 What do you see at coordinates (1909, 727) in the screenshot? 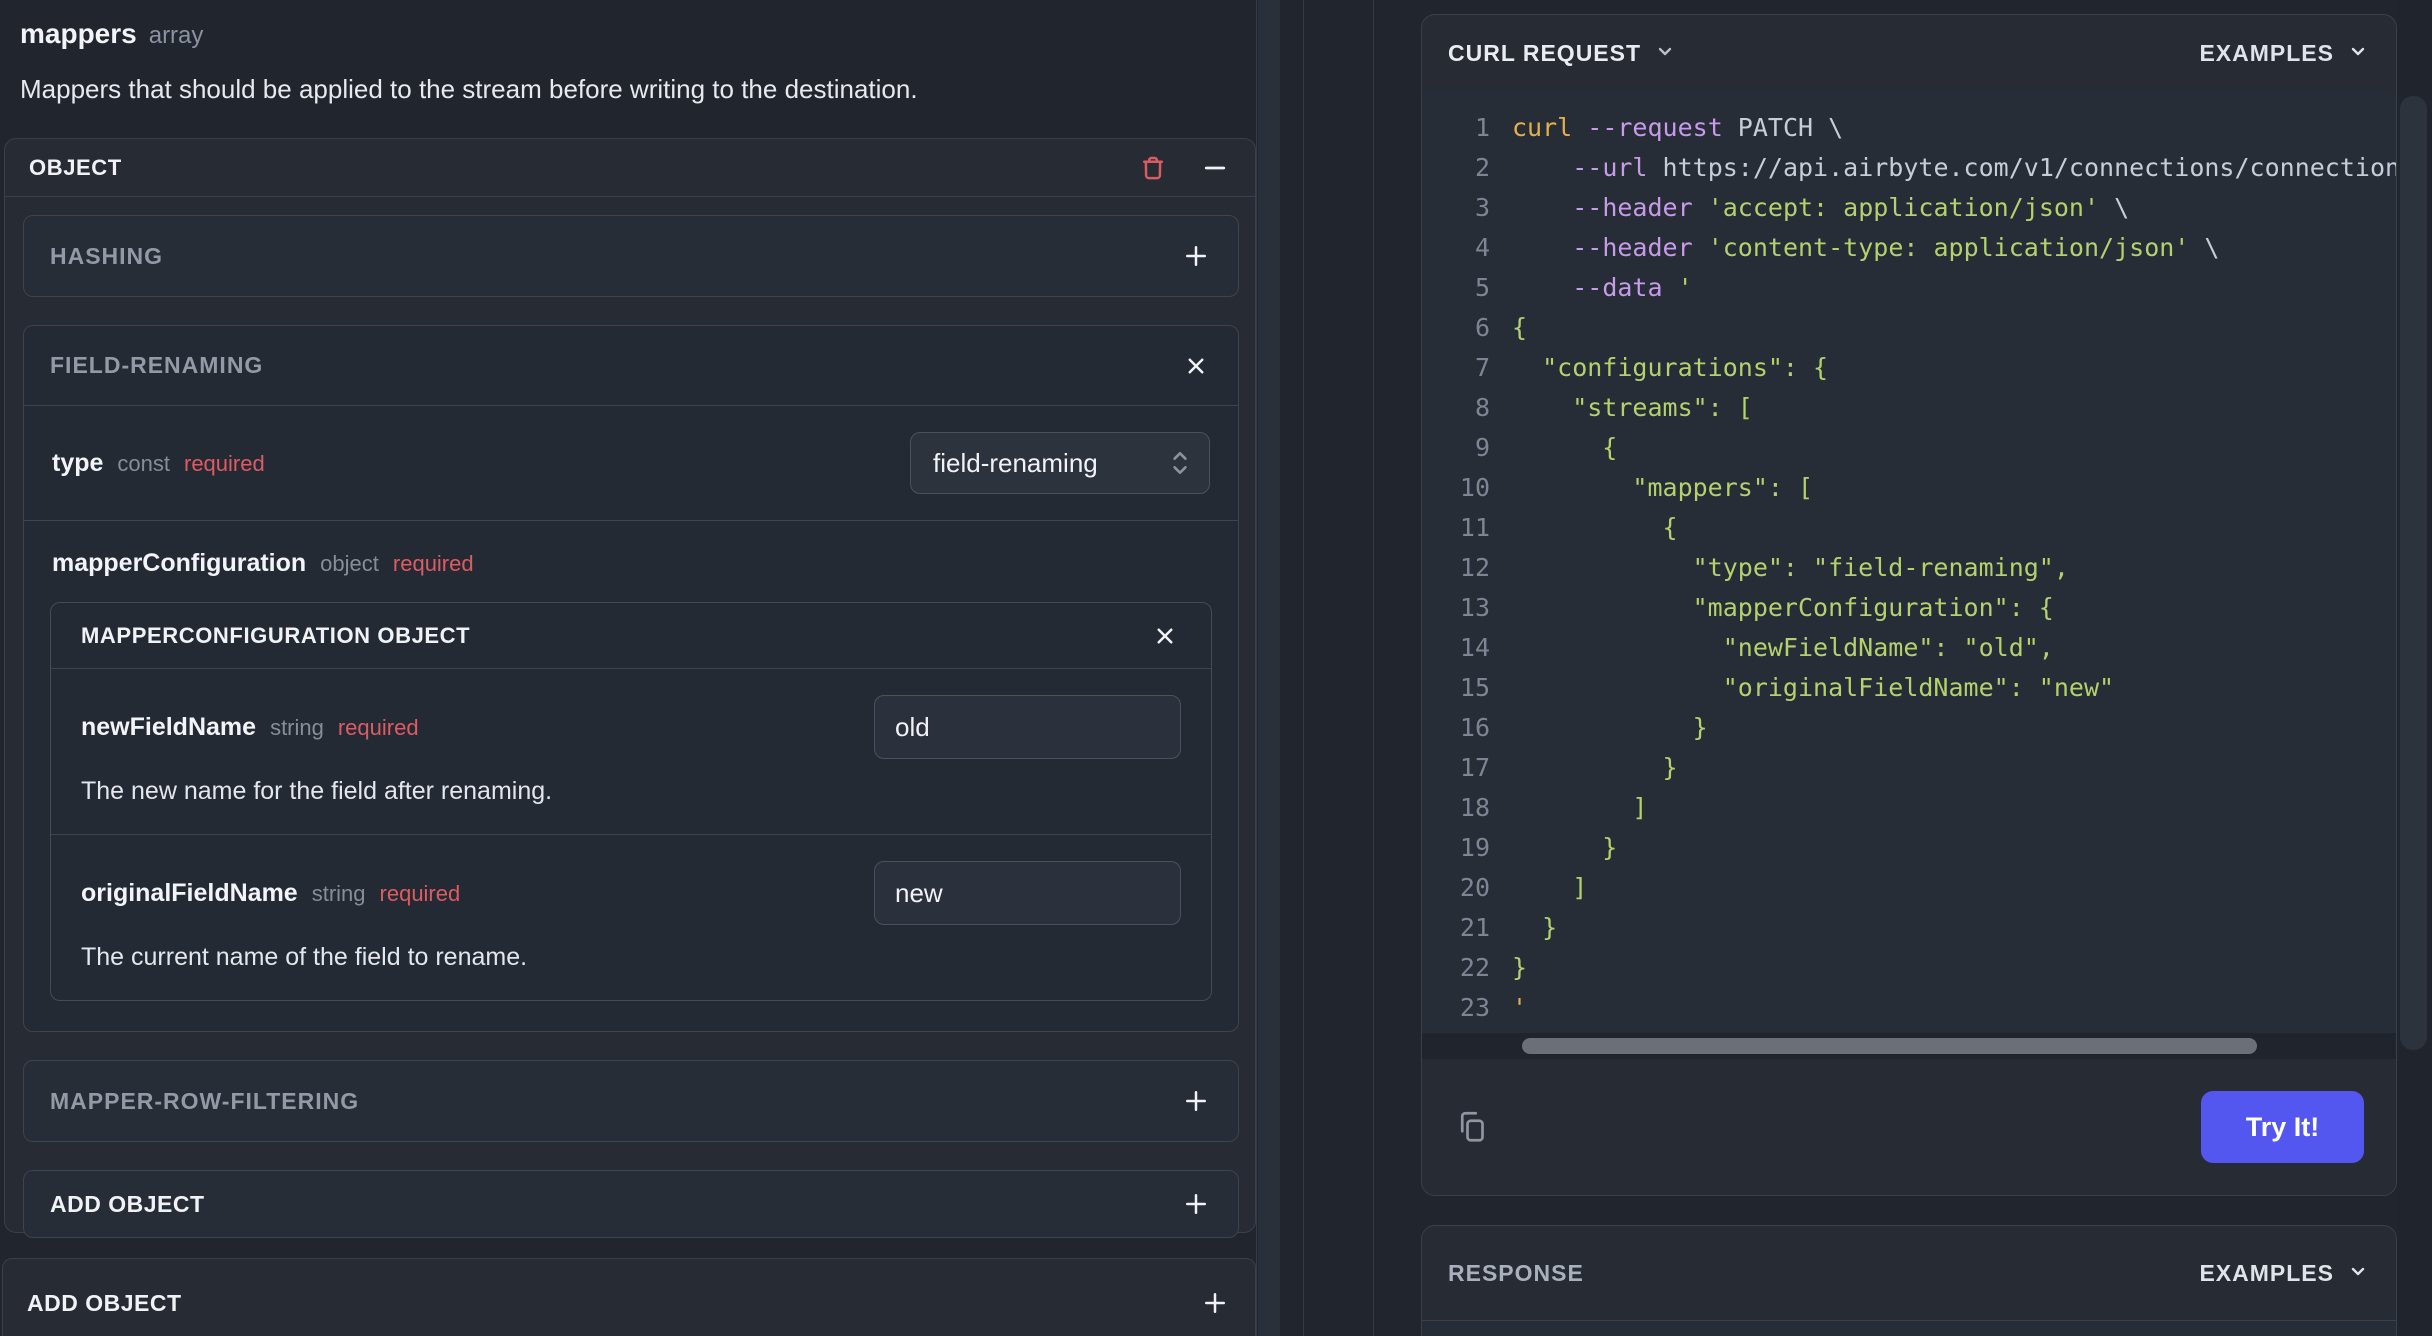
I see `code-line: 16 }` at bounding box center [1909, 727].